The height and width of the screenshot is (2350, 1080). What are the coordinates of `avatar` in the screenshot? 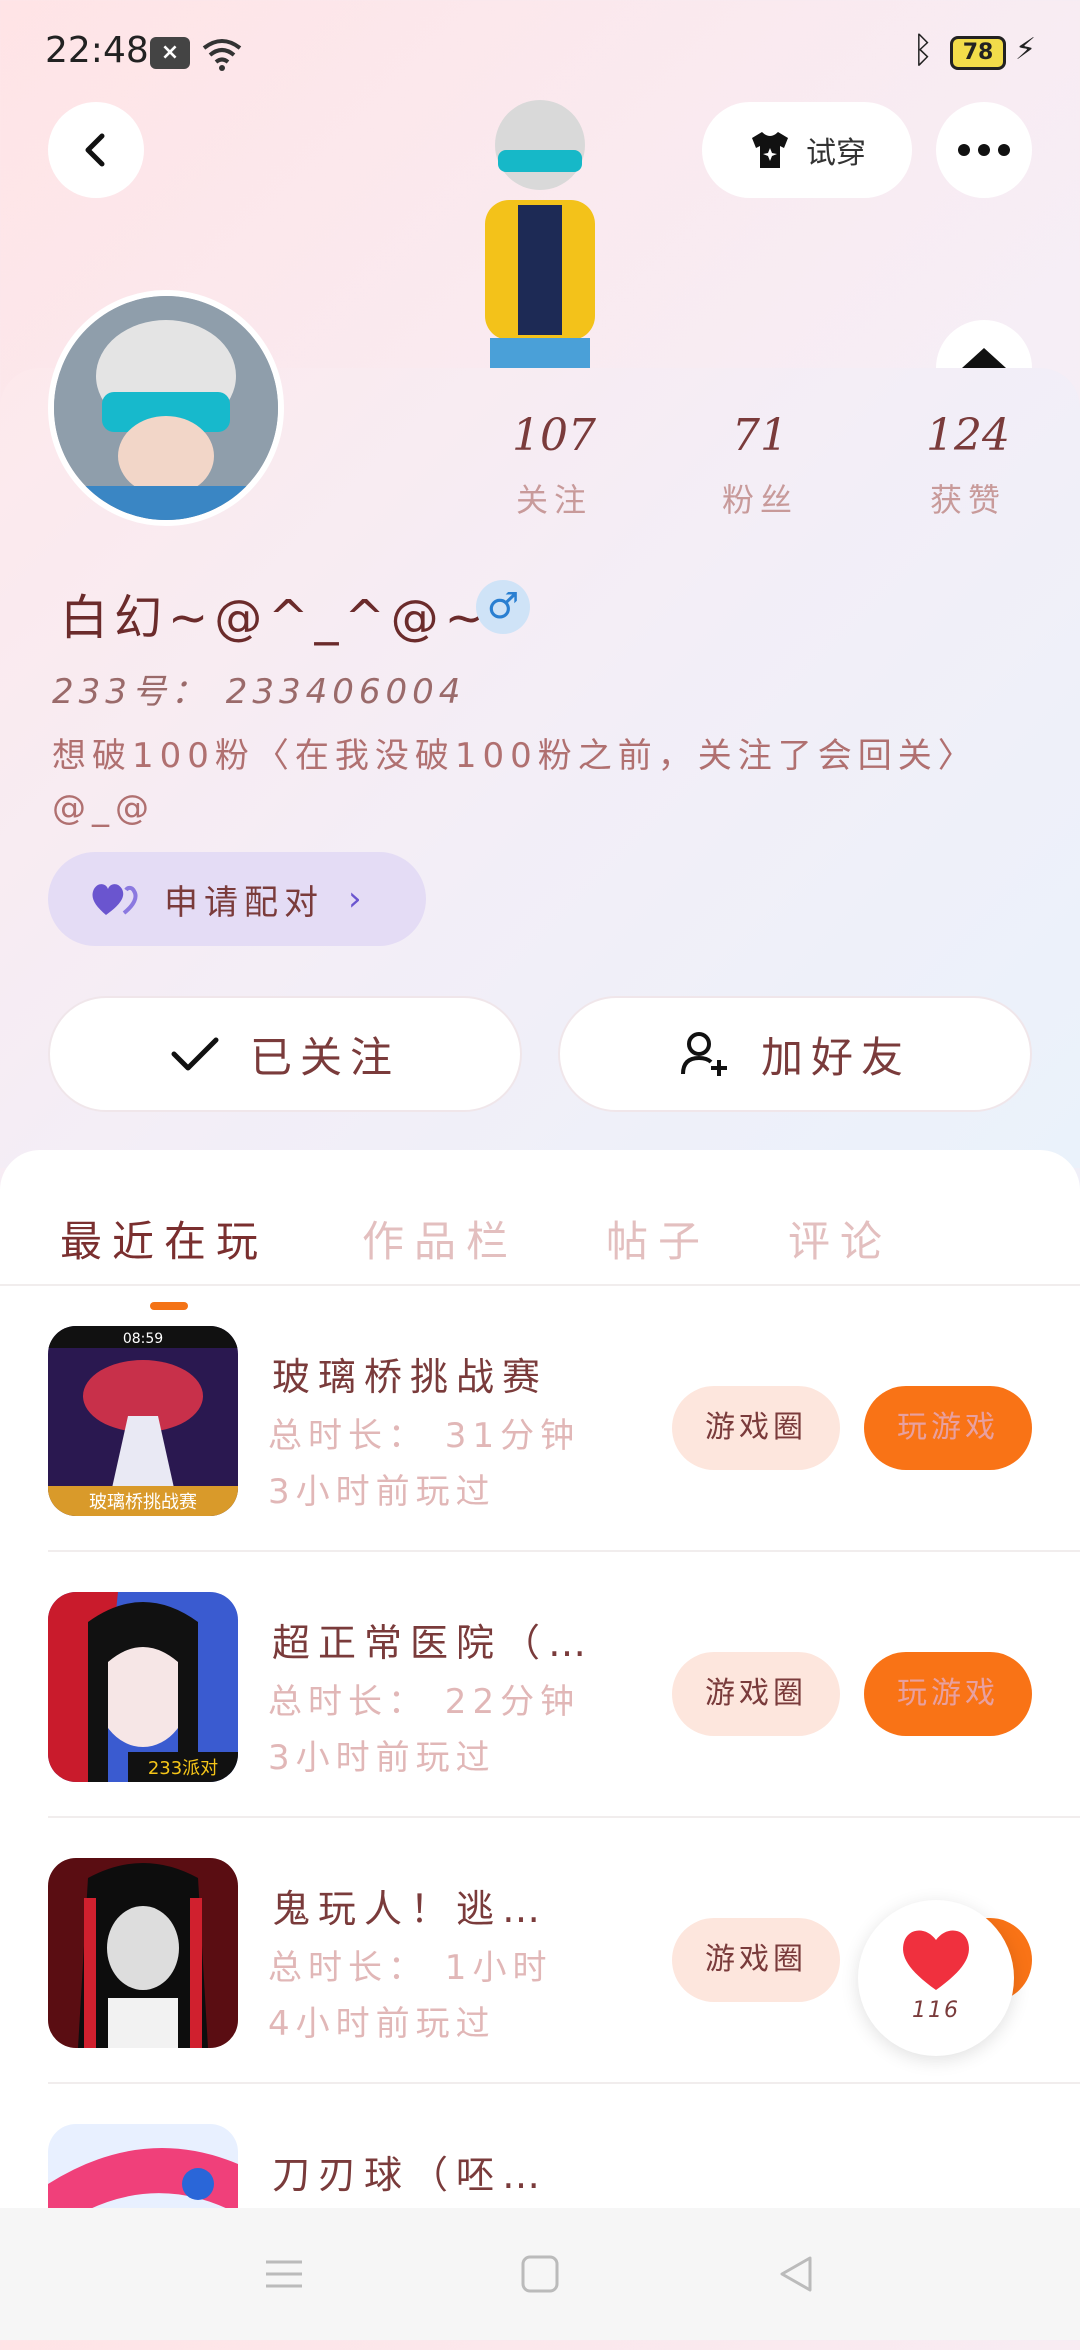 It's located at (166, 408).